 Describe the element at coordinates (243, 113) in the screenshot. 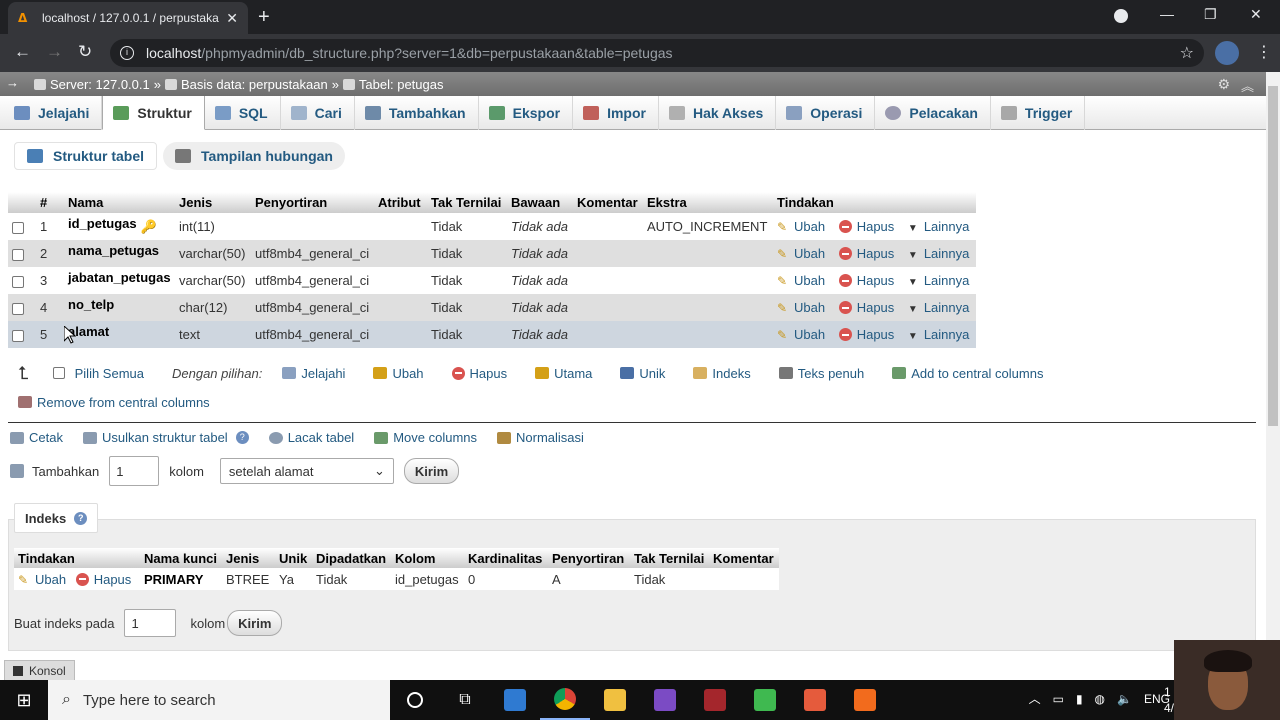

I see `tab-sql: SQL` at that location.